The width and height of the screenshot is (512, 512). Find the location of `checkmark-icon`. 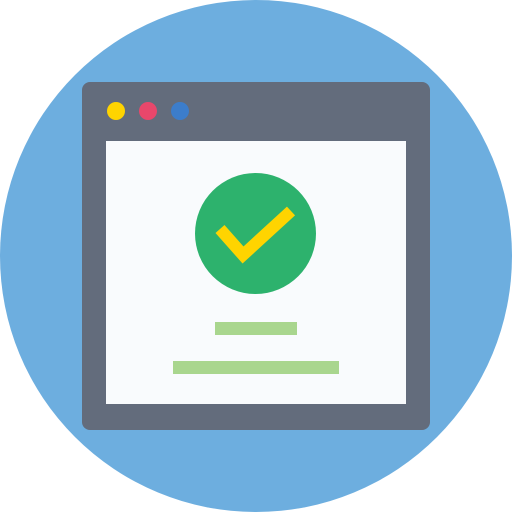

checkmark-icon is located at coordinates (255, 233).